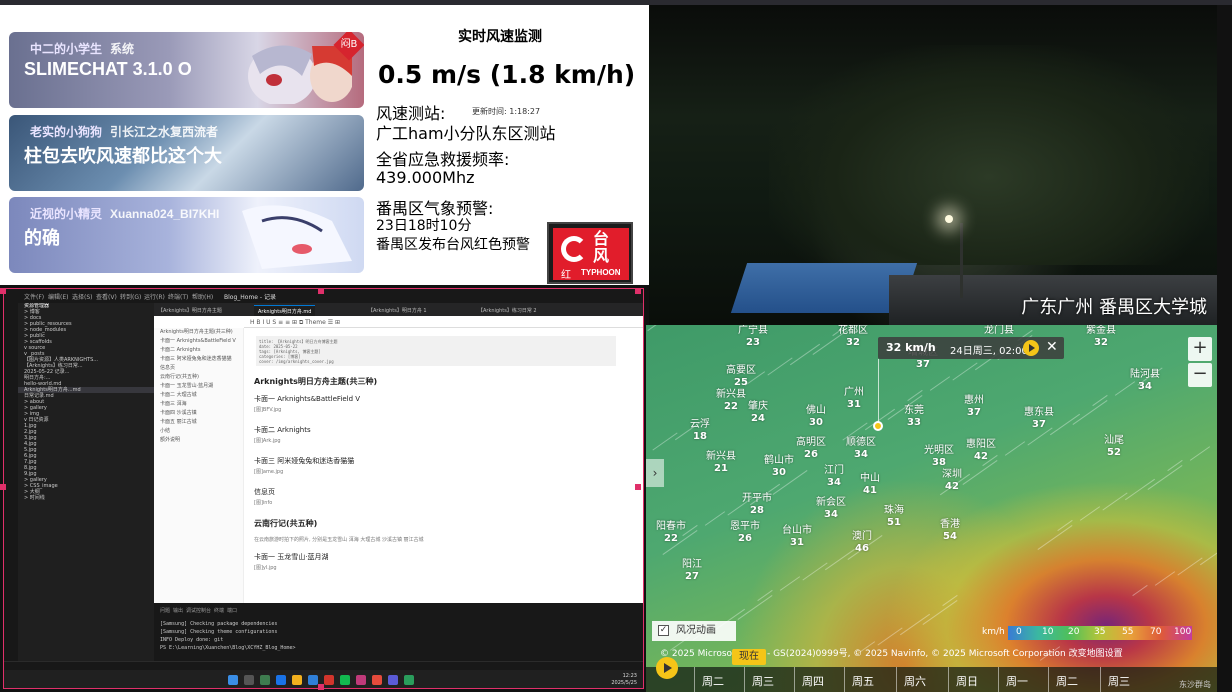 This screenshot has height=692, width=1232. What do you see at coordinates (285, 310) in the screenshot?
I see `editor-tab-active: Arknights明日方舟.md` at bounding box center [285, 310].